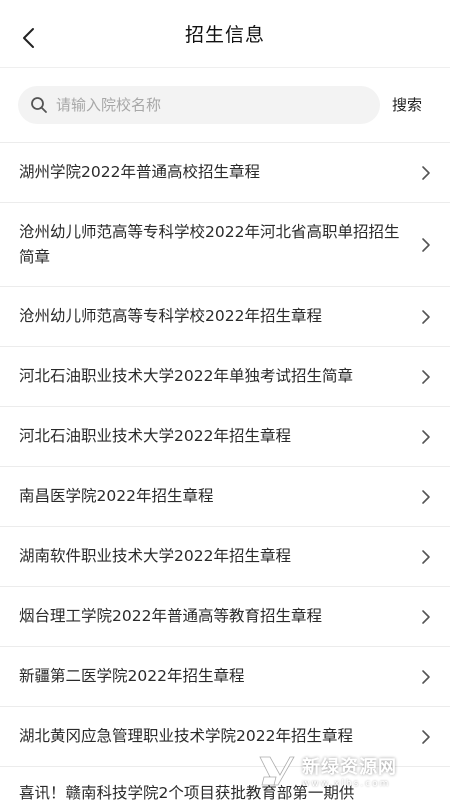  Describe the element at coordinates (349, 767) in the screenshot. I see `watermark-name-cn: 新绿资源网` at that location.